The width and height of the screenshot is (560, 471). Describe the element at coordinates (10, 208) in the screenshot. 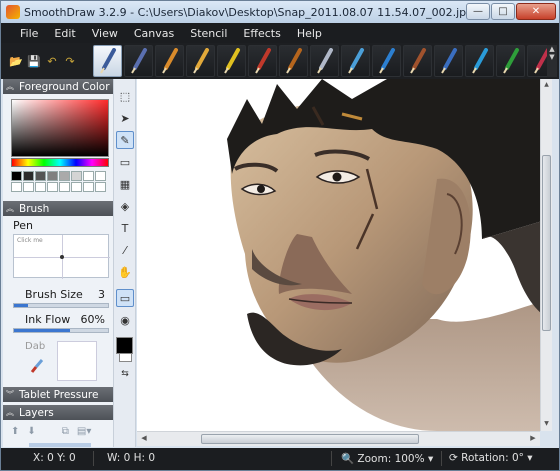

I see `collapse-chevron-icon: ︽` at that location.